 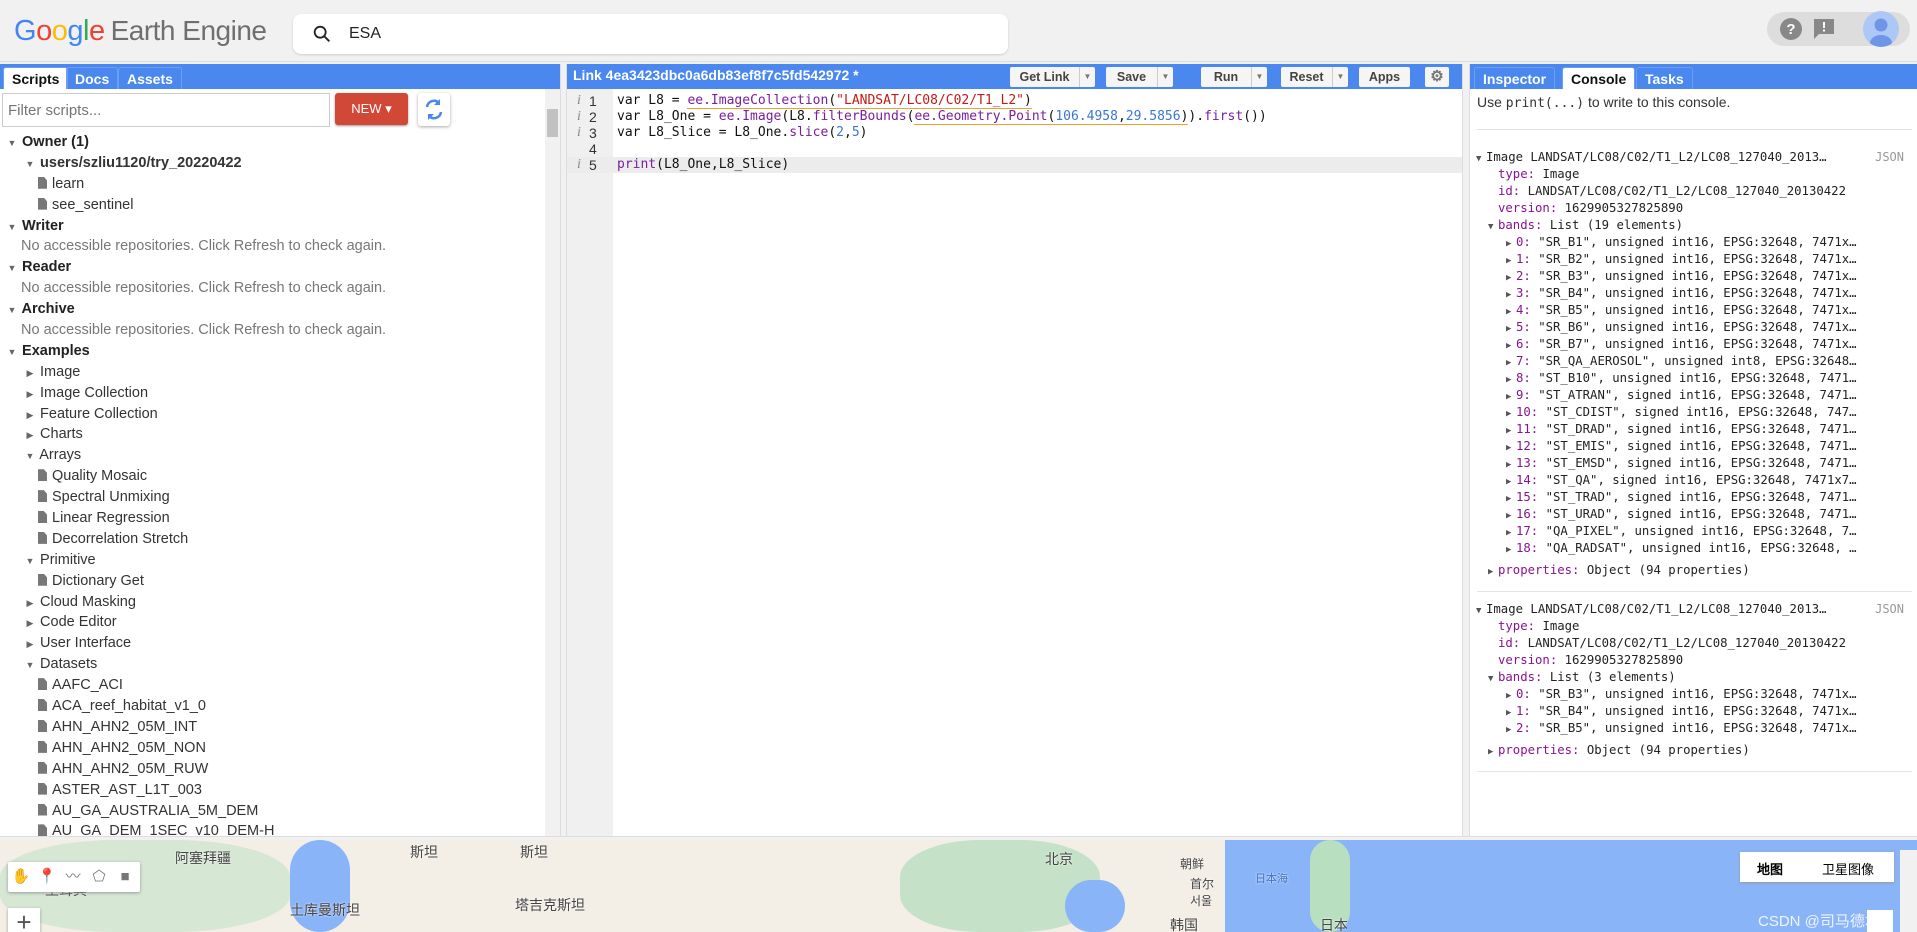 What do you see at coordinates (272, 790) in the screenshot?
I see `tree-item: ASTER_AST_L1T_003` at bounding box center [272, 790].